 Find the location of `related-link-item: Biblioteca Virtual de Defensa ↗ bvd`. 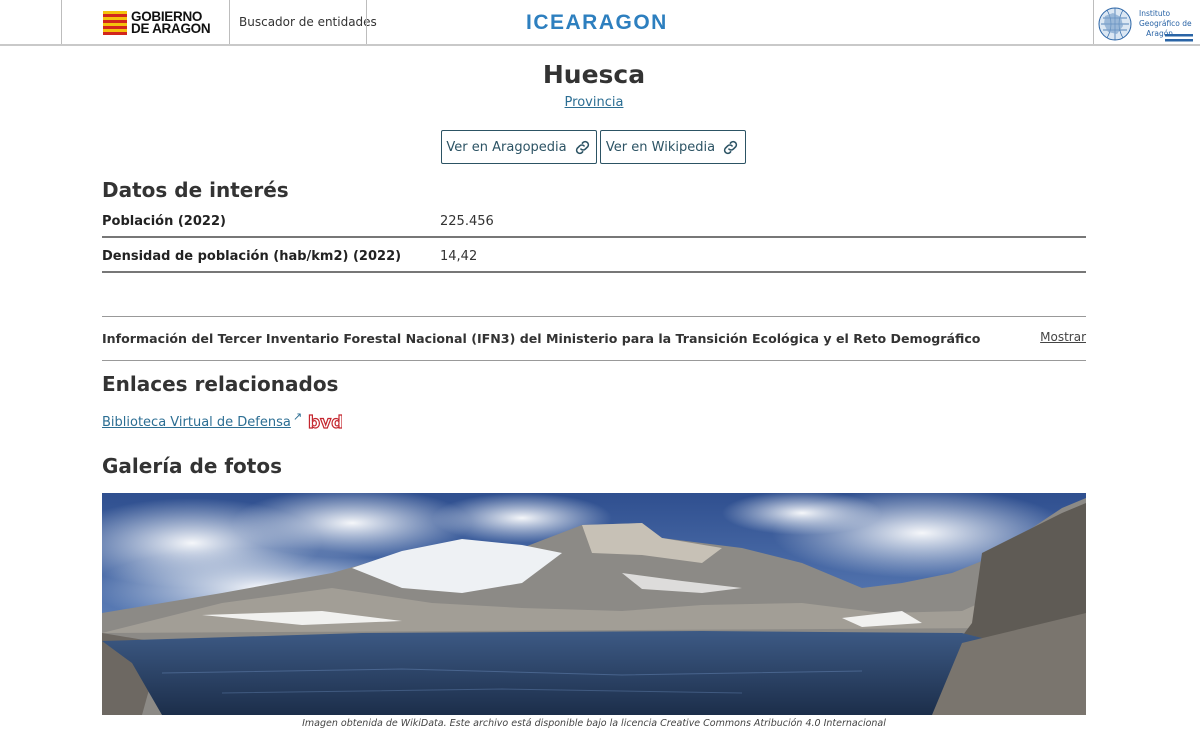

related-link-item: Biblioteca Virtual de Defensa ↗ bvd is located at coordinates (222, 422).